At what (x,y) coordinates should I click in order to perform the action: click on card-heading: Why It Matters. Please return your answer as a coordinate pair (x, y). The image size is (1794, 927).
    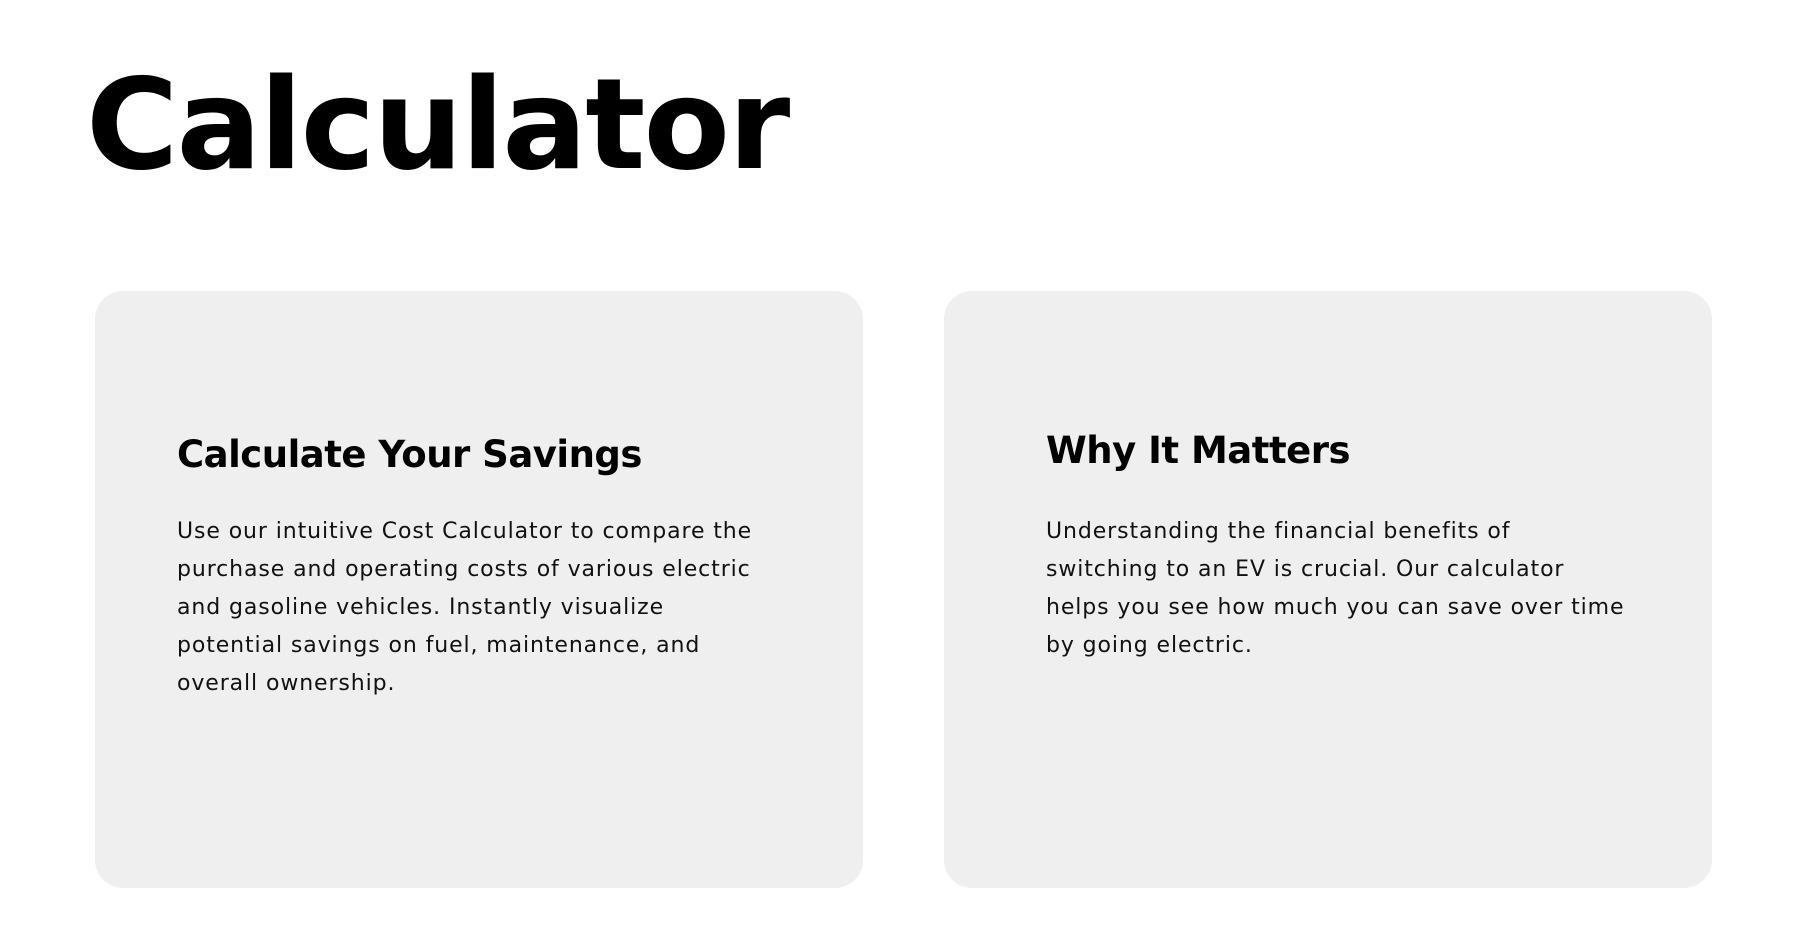
    Looking at the image, I should click on (1198, 450).